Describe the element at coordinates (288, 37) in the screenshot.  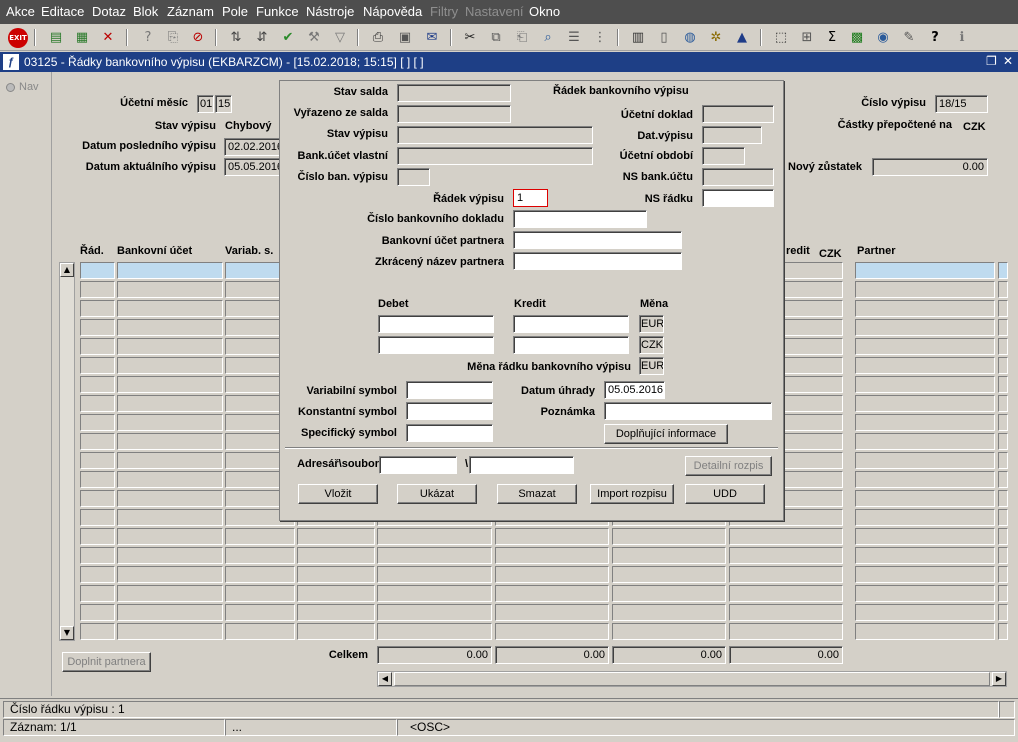
I see `check-icon: ✔` at that location.